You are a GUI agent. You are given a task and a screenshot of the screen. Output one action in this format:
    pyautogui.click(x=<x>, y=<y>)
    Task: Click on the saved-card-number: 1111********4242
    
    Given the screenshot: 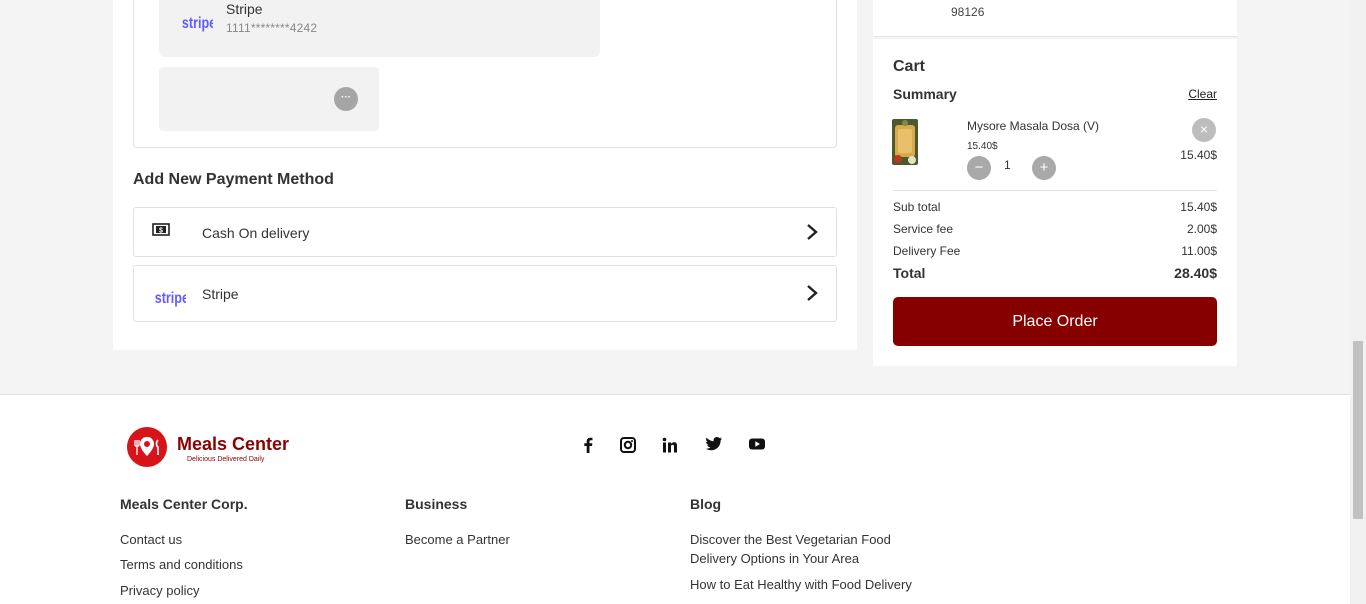 What is the action you would take?
    pyautogui.click(x=272, y=28)
    